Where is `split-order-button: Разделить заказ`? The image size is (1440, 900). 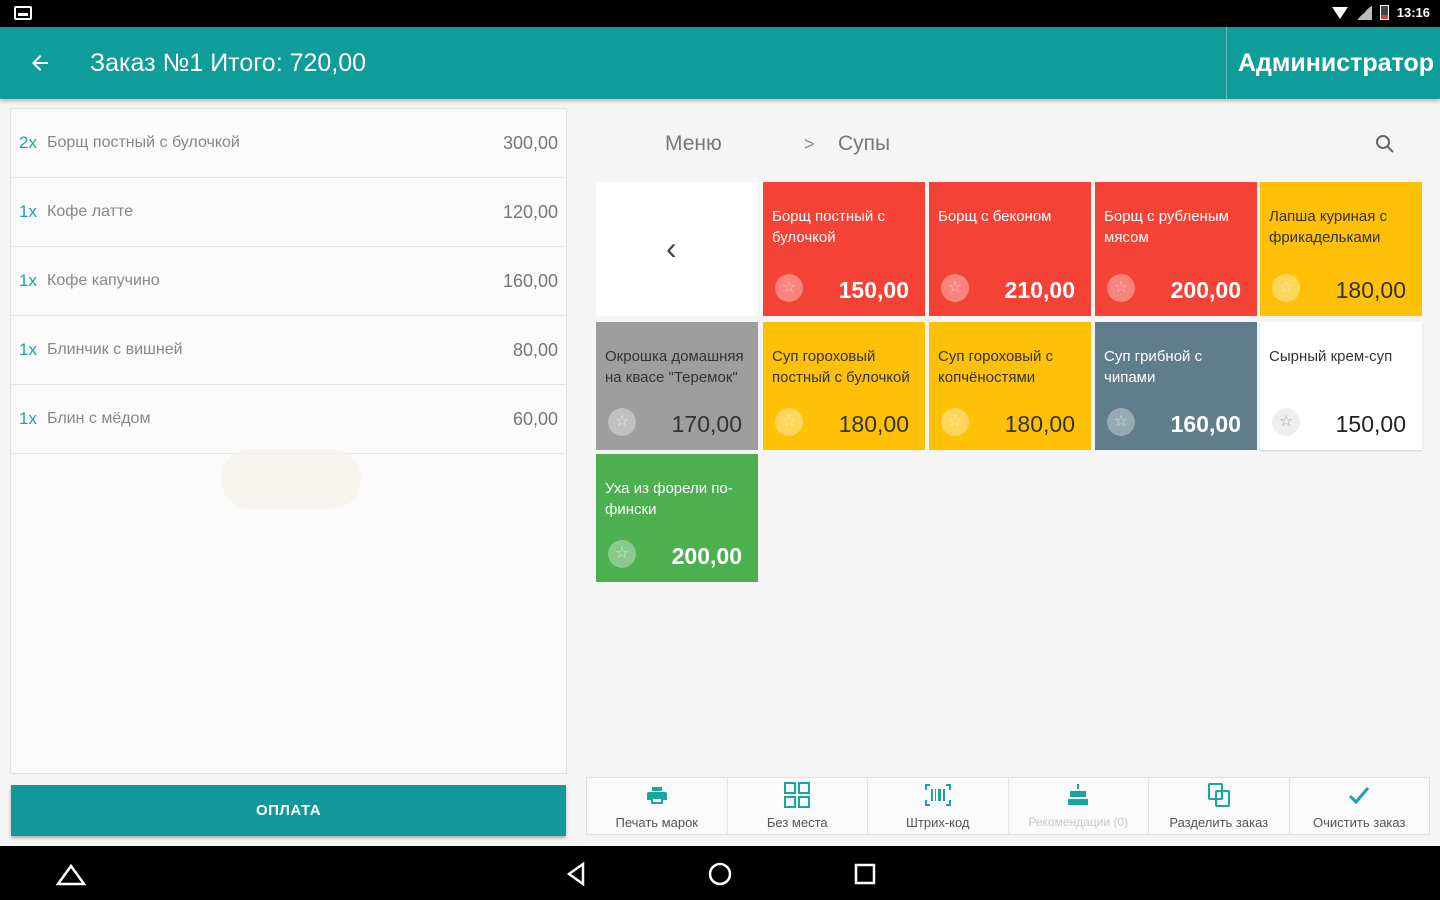 split-order-button: Разделить заказ is located at coordinates (1219, 806).